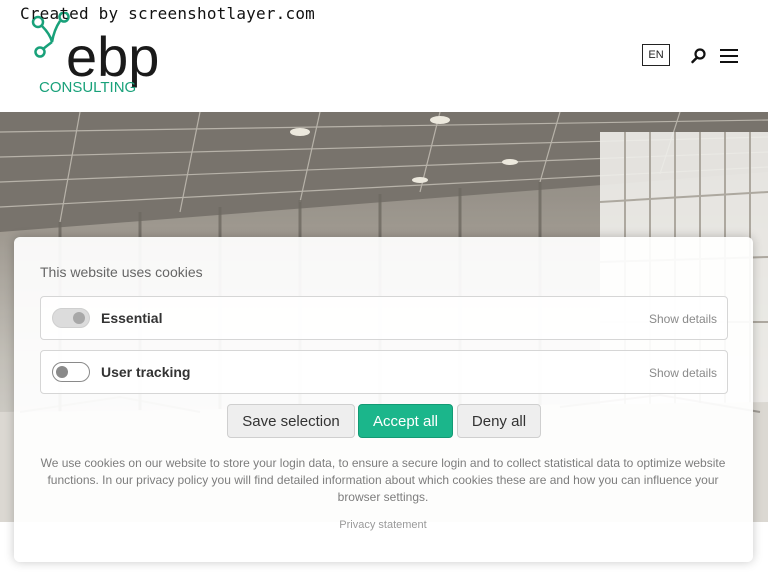 This screenshot has height=576, width=768. I want to click on screenshot-watermark: Created by screenshotlayer.com, so click(167, 13).